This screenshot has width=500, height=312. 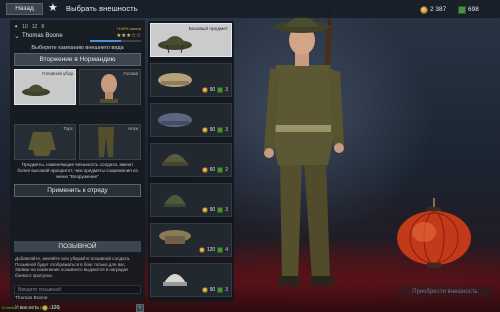 I want to click on xp-bonus: +100% опыта, so click(x=128, y=28).